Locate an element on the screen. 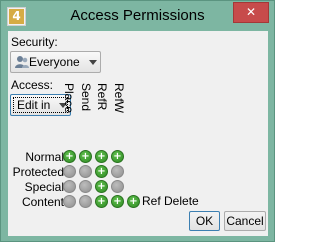 Image resolution: width=320 pixels, height=242 pixels. permission-toggle-special-place is located at coordinates (69, 186).